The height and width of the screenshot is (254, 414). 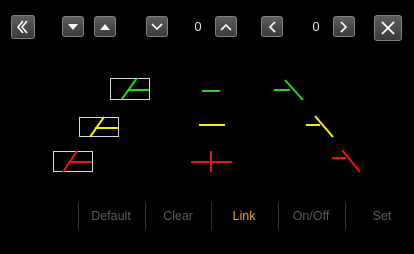 What do you see at coordinates (104, 127) in the screenshot?
I see `yellow-guide-left` at bounding box center [104, 127].